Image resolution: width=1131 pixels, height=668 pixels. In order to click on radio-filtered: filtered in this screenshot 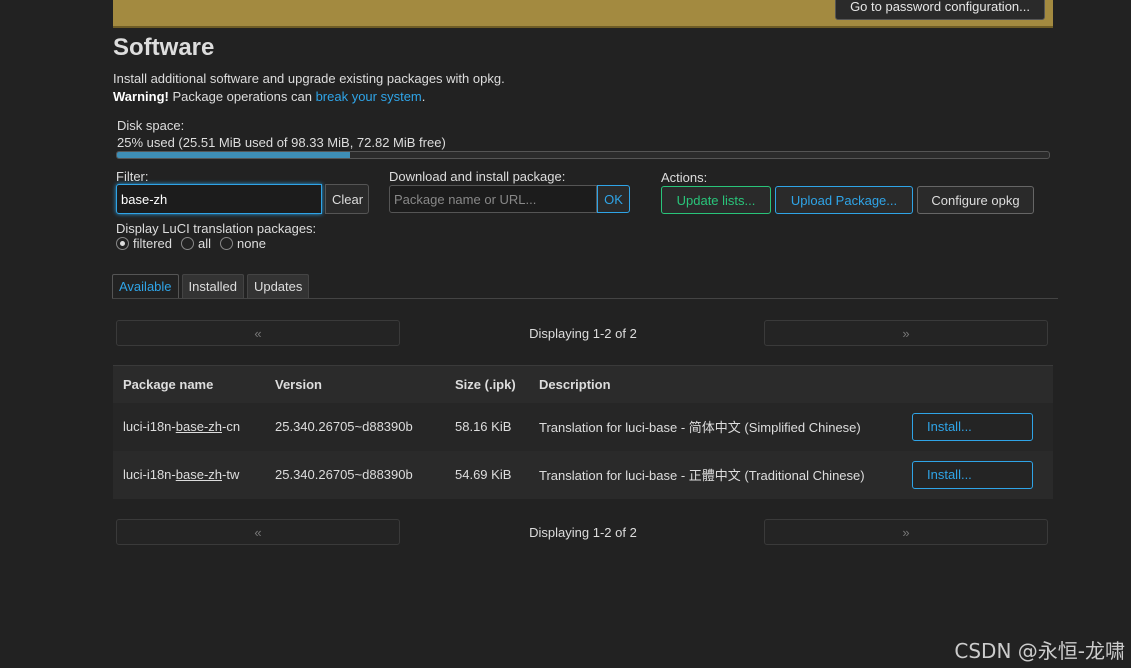, I will do `click(144, 243)`.